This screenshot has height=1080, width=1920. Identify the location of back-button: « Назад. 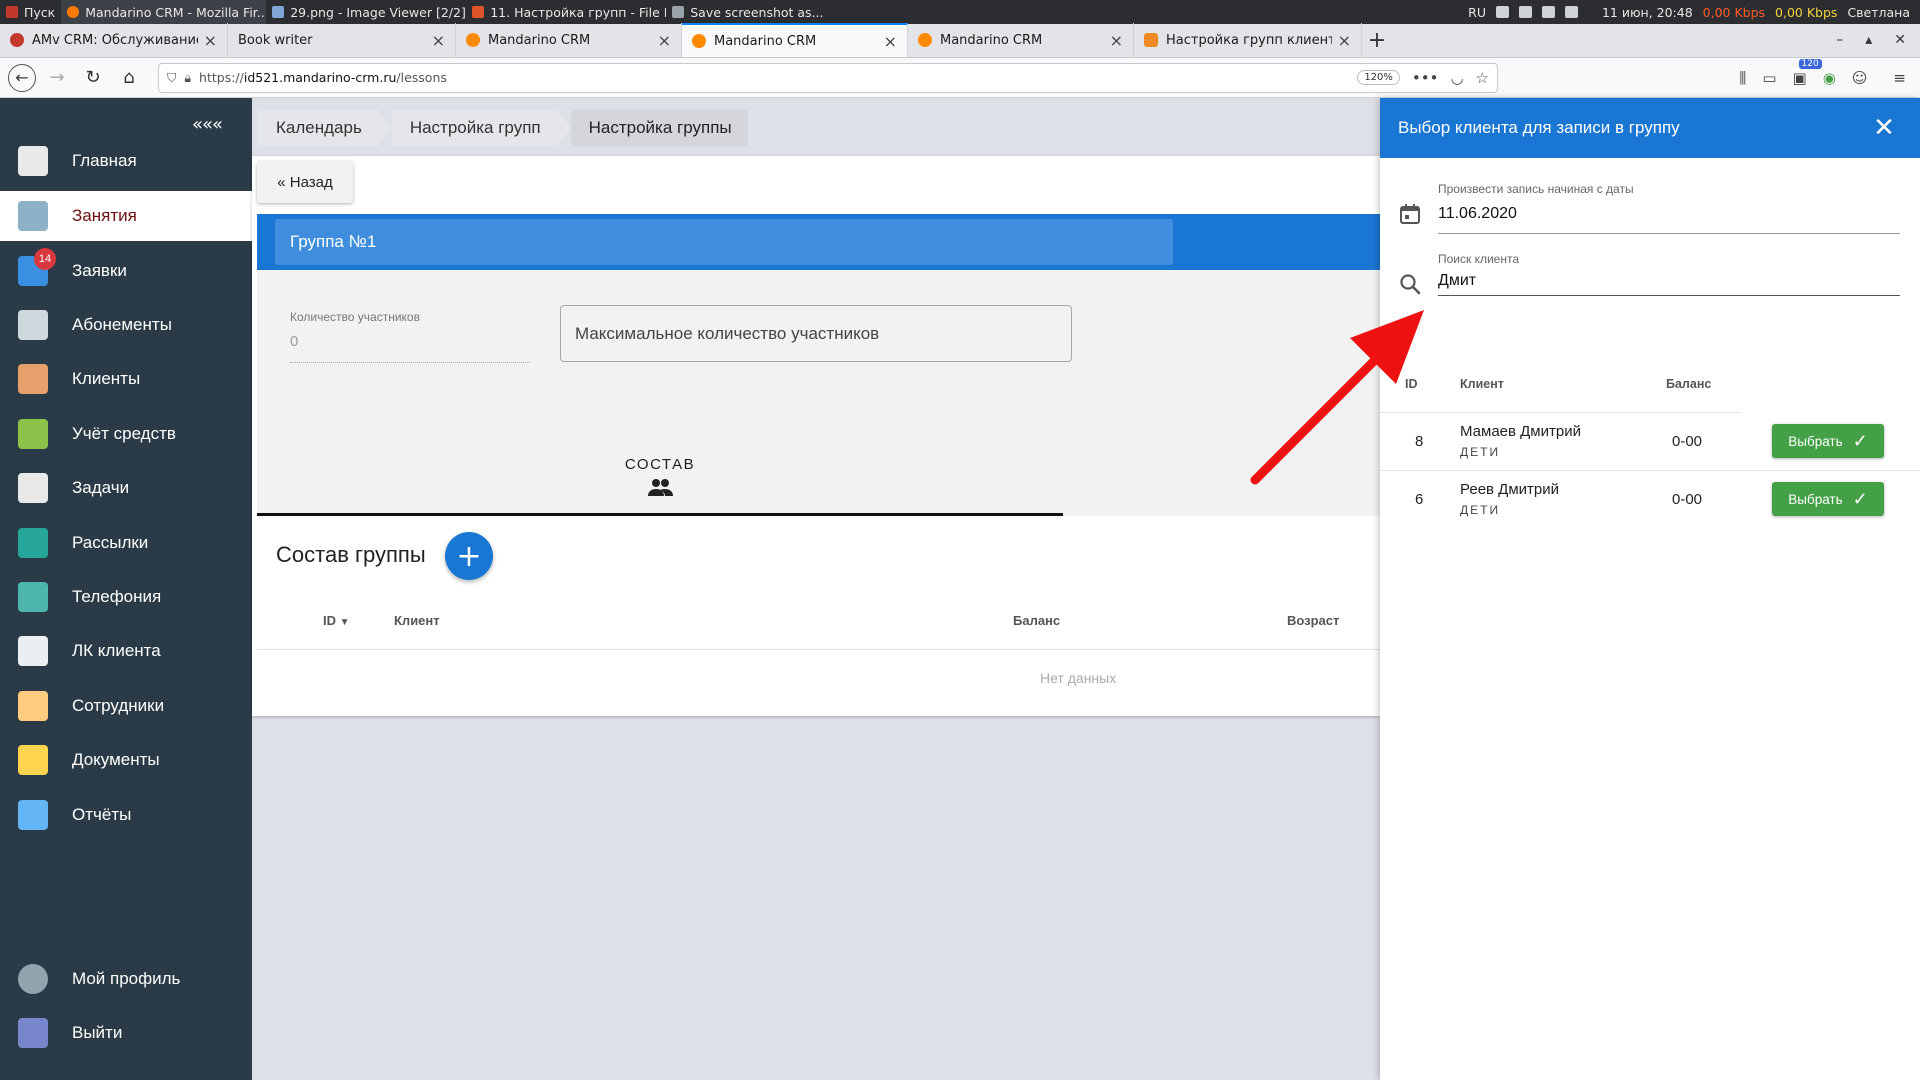
(305, 182).